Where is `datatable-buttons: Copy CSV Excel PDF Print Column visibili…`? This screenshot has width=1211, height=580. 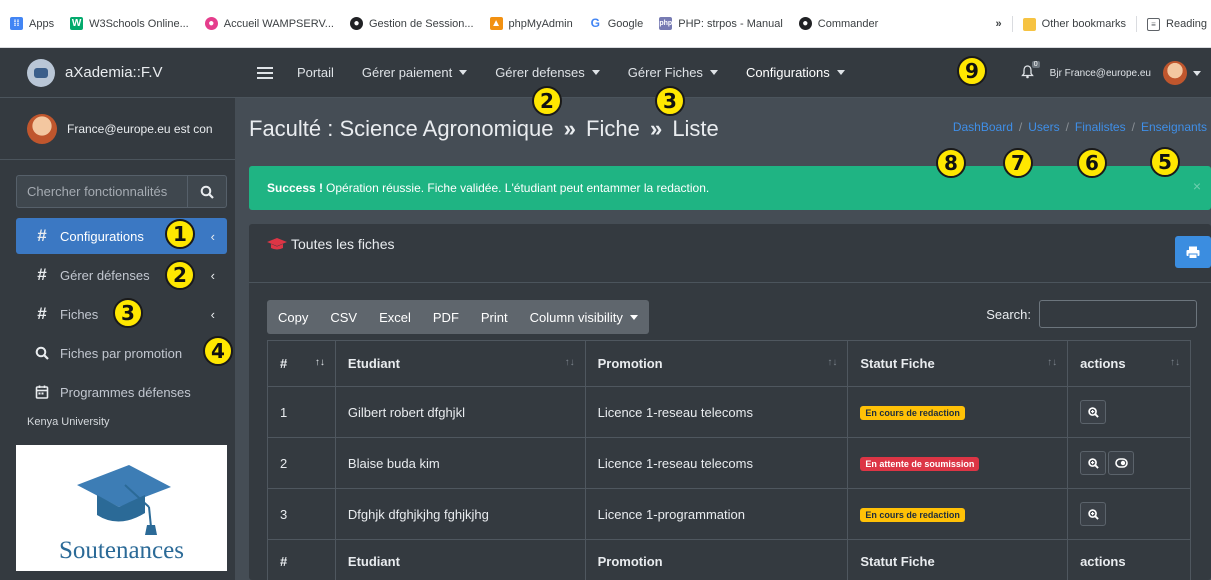 datatable-buttons: Copy CSV Excel PDF Print Column visibili… is located at coordinates (458, 317).